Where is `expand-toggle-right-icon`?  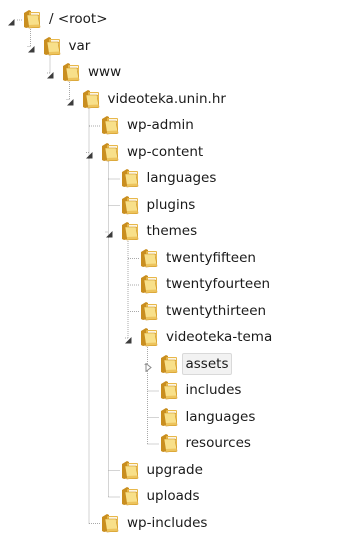 expand-toggle-right-icon is located at coordinates (148, 366).